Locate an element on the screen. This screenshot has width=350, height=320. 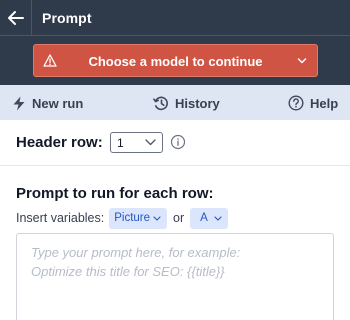
variable-chip-label: Picture is located at coordinates (132, 218).